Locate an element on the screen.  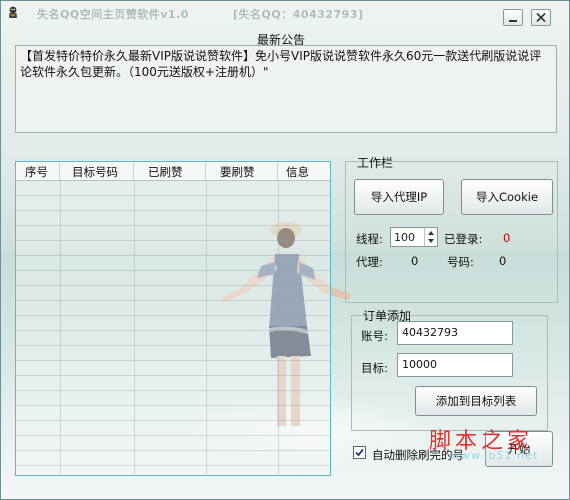
threads-spinner: 100 is located at coordinates (414, 237).